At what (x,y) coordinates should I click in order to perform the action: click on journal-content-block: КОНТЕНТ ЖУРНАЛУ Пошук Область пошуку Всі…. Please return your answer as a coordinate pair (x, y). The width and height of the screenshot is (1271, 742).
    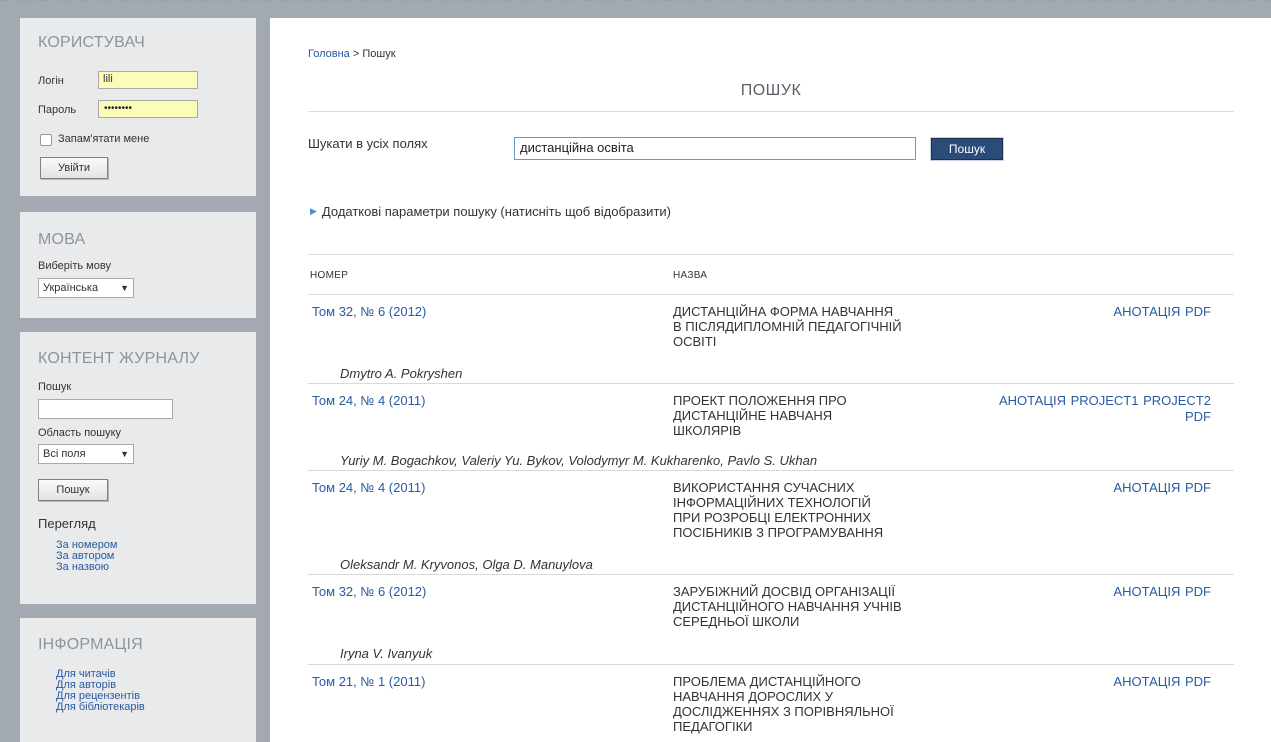
    Looking at the image, I should click on (138, 468).